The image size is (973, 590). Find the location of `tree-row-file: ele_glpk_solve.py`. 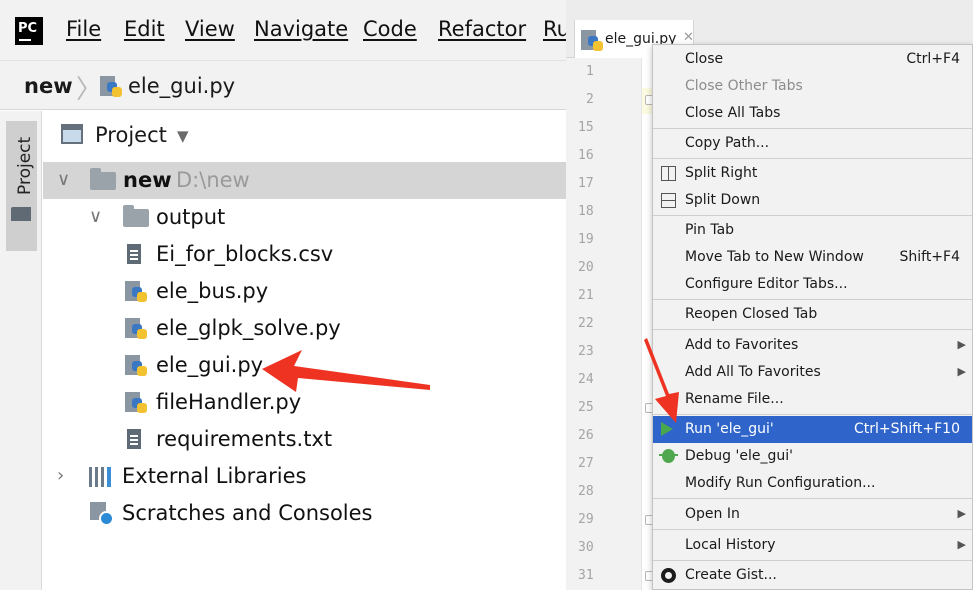

tree-row-file: ele_glpk_solve.py is located at coordinates (304, 328).